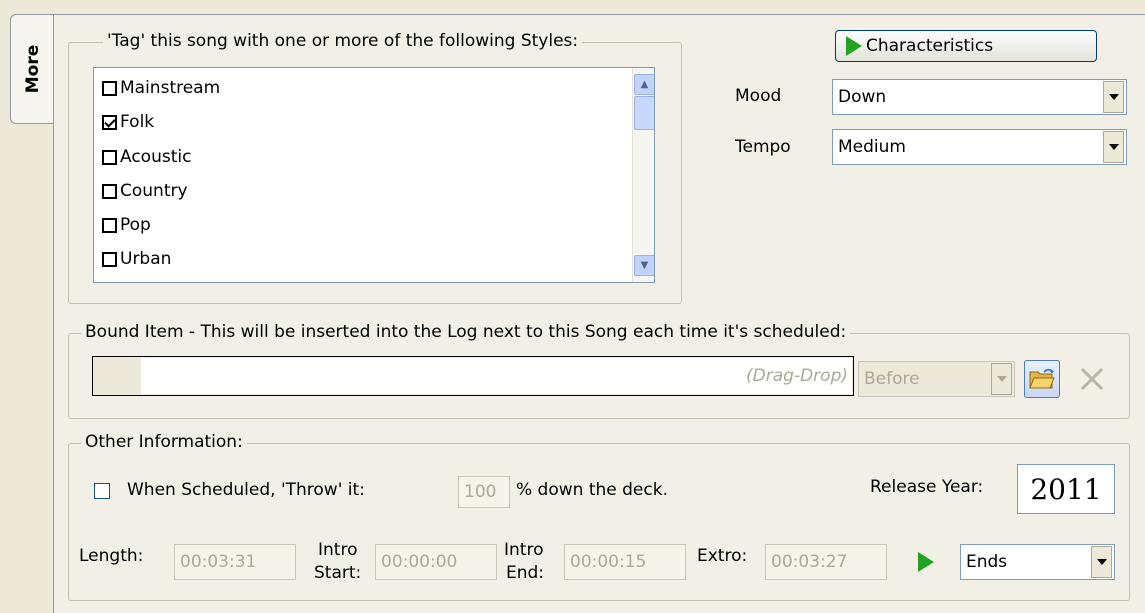  Describe the element at coordinates (608, 562) in the screenshot. I see `intro-end-value: 00:00:15` at that location.